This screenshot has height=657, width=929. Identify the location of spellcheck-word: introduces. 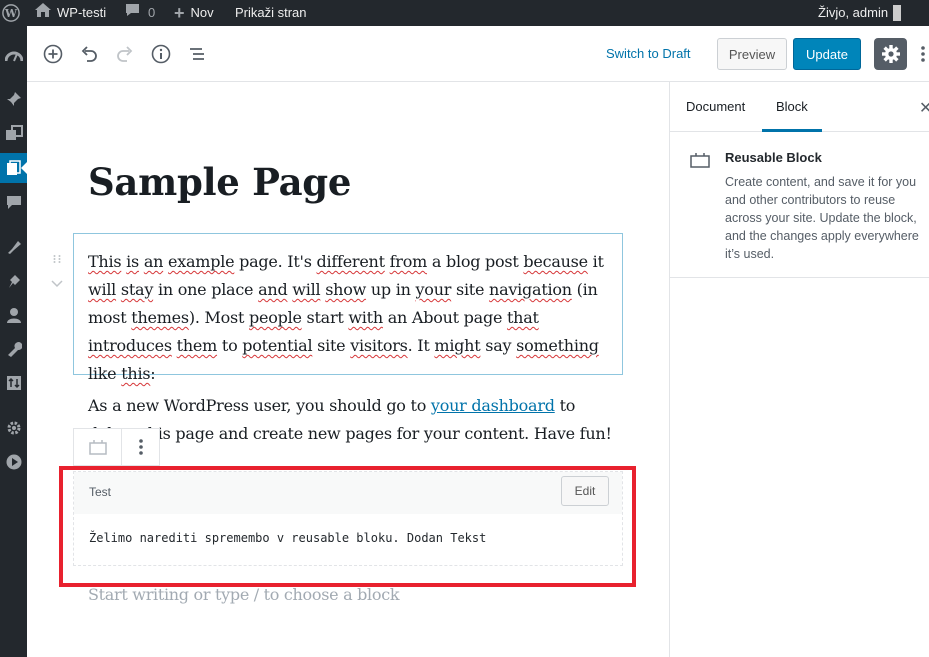
(130, 345).